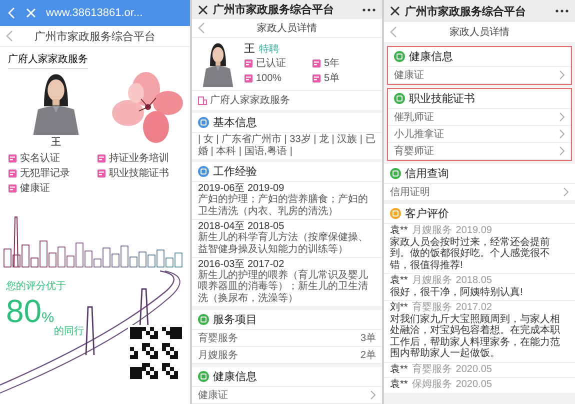 This screenshot has width=575, height=404. What do you see at coordinates (368, 355) in the screenshot?
I see `order-count: 2单` at bounding box center [368, 355].